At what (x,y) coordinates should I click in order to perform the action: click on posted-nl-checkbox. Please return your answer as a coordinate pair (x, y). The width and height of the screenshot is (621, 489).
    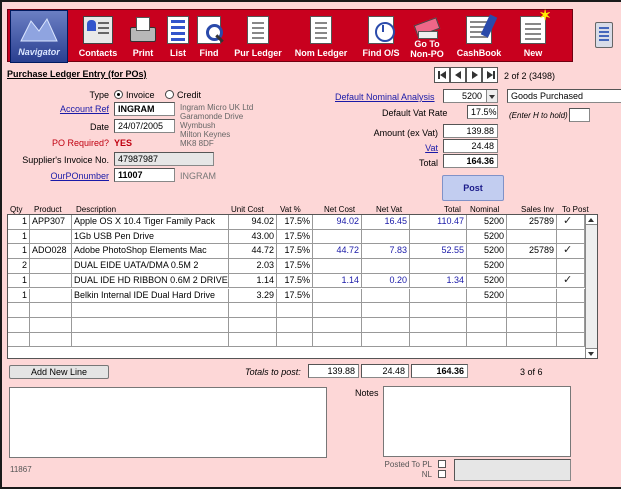
    Looking at the image, I should click on (442, 474).